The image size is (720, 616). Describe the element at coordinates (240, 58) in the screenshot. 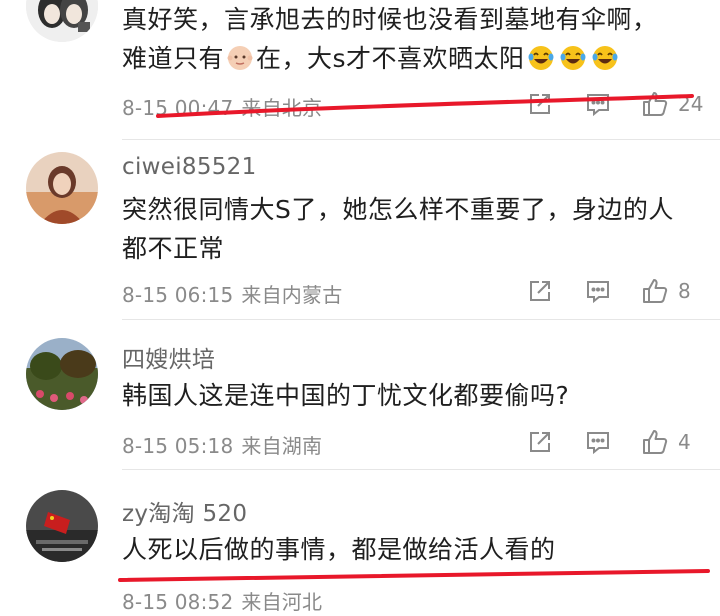

I see `baby-face-emoji-icon` at that location.